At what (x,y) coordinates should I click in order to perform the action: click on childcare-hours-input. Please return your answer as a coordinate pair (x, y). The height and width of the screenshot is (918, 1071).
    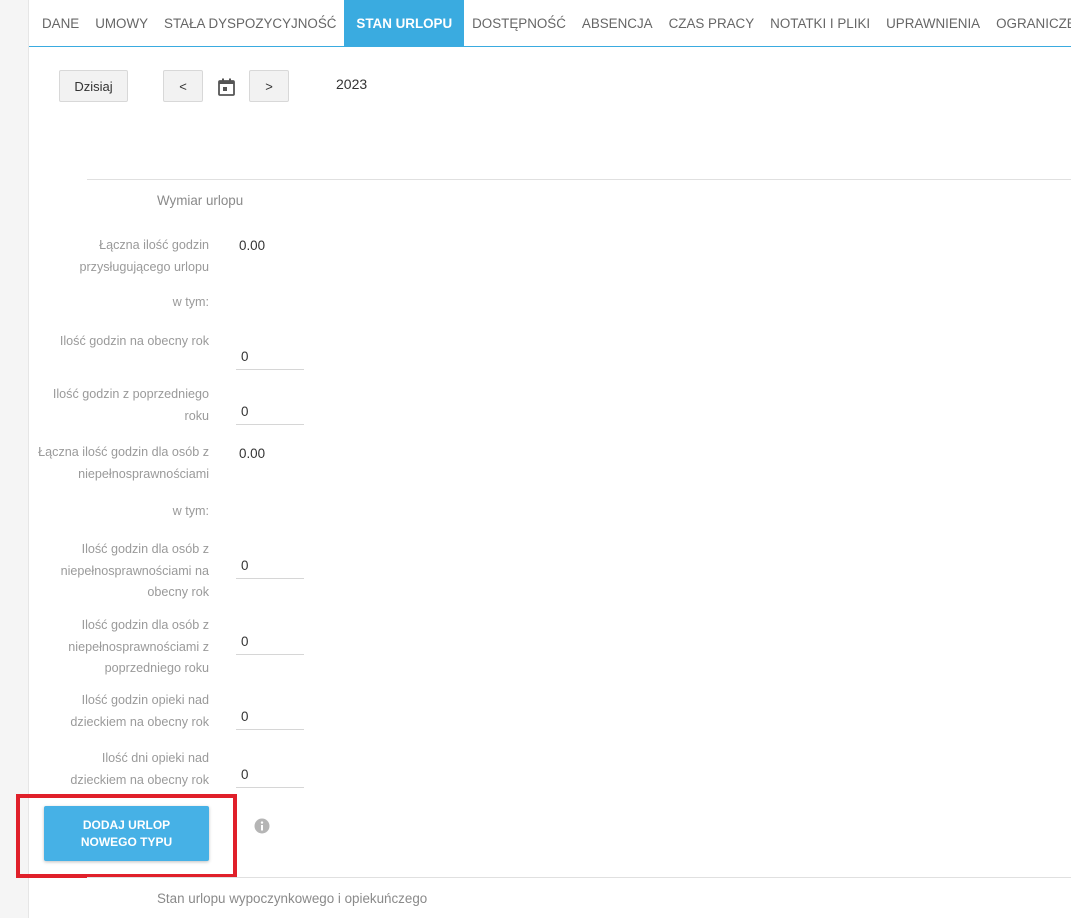
    Looking at the image, I should click on (270, 714).